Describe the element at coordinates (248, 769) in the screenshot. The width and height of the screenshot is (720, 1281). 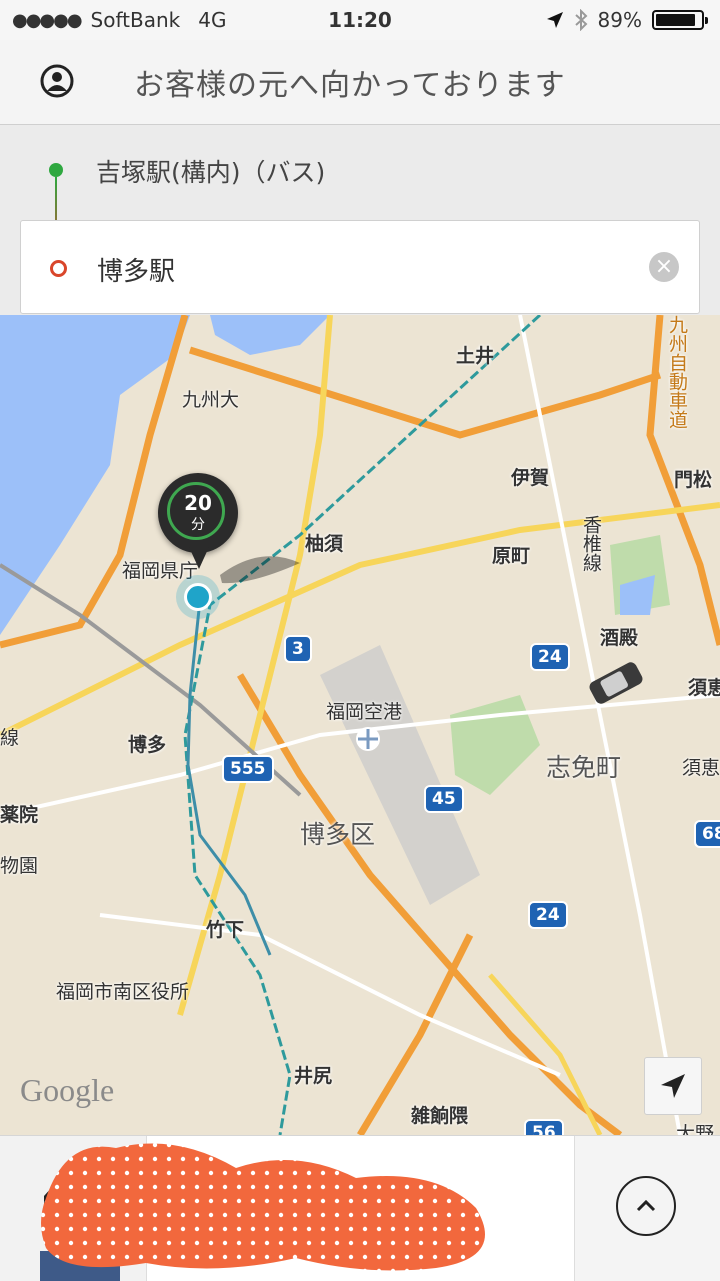
I see `route-shield: 555` at that location.